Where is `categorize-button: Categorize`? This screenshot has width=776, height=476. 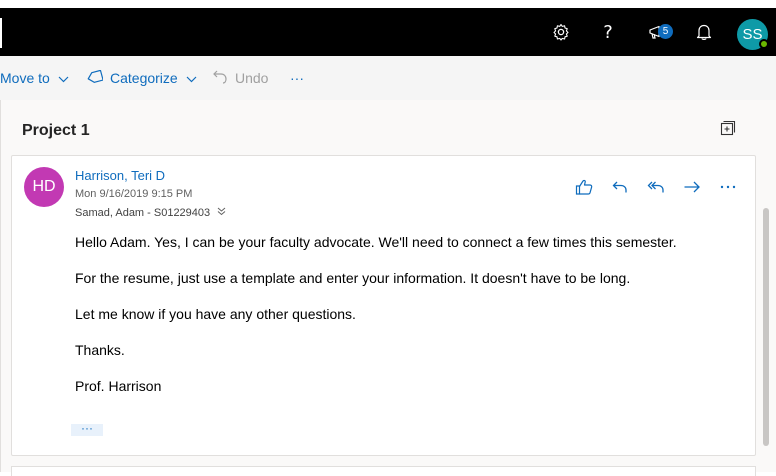 categorize-button: Categorize is located at coordinates (142, 78).